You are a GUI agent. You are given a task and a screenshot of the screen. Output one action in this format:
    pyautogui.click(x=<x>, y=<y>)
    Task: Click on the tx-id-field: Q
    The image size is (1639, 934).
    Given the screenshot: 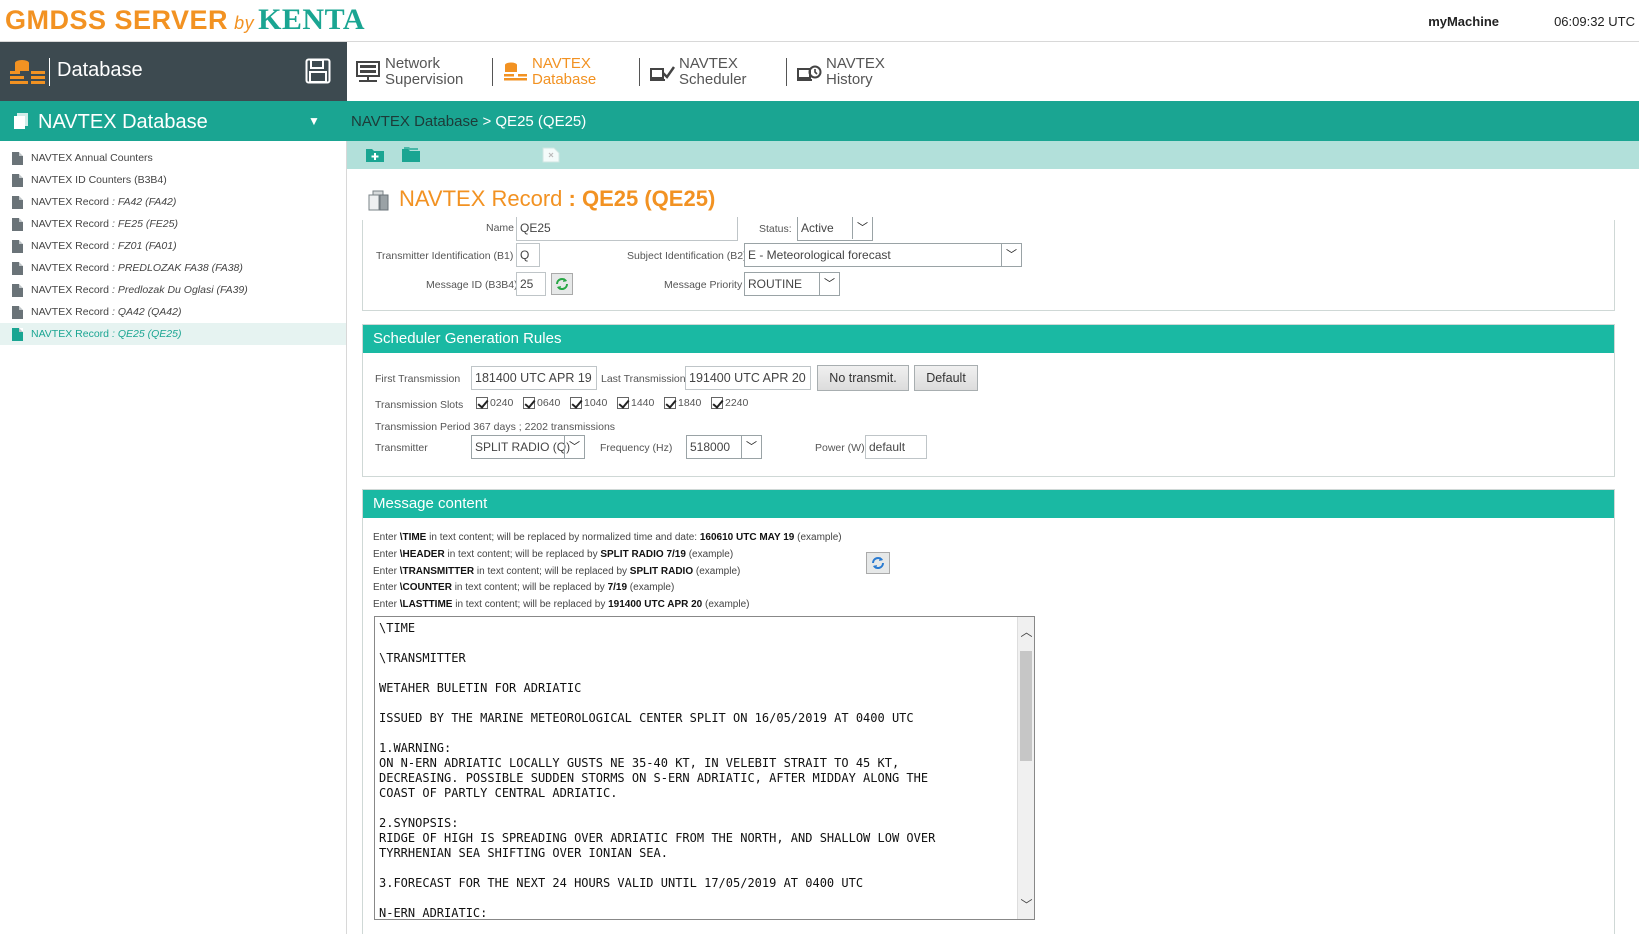 What is the action you would take?
    pyautogui.click(x=528, y=255)
    